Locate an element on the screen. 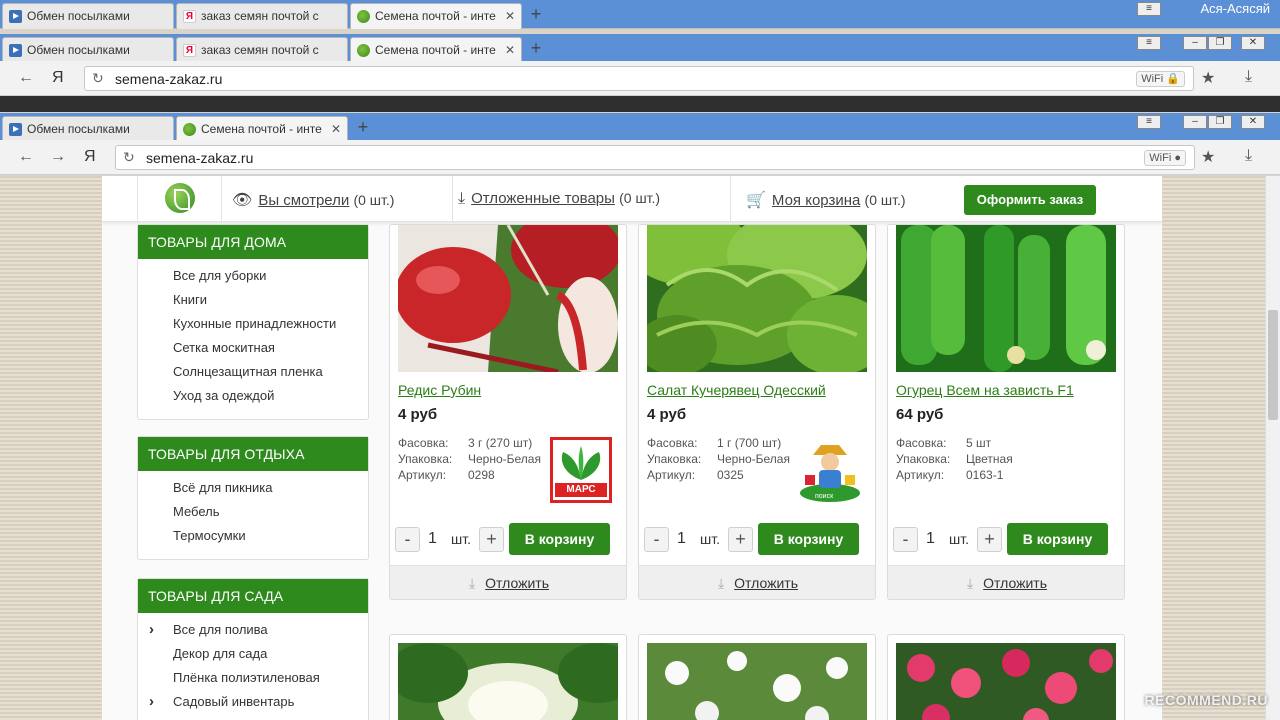 This screenshot has width=1280, height=720. product-image-white-flowers is located at coordinates (757, 681).